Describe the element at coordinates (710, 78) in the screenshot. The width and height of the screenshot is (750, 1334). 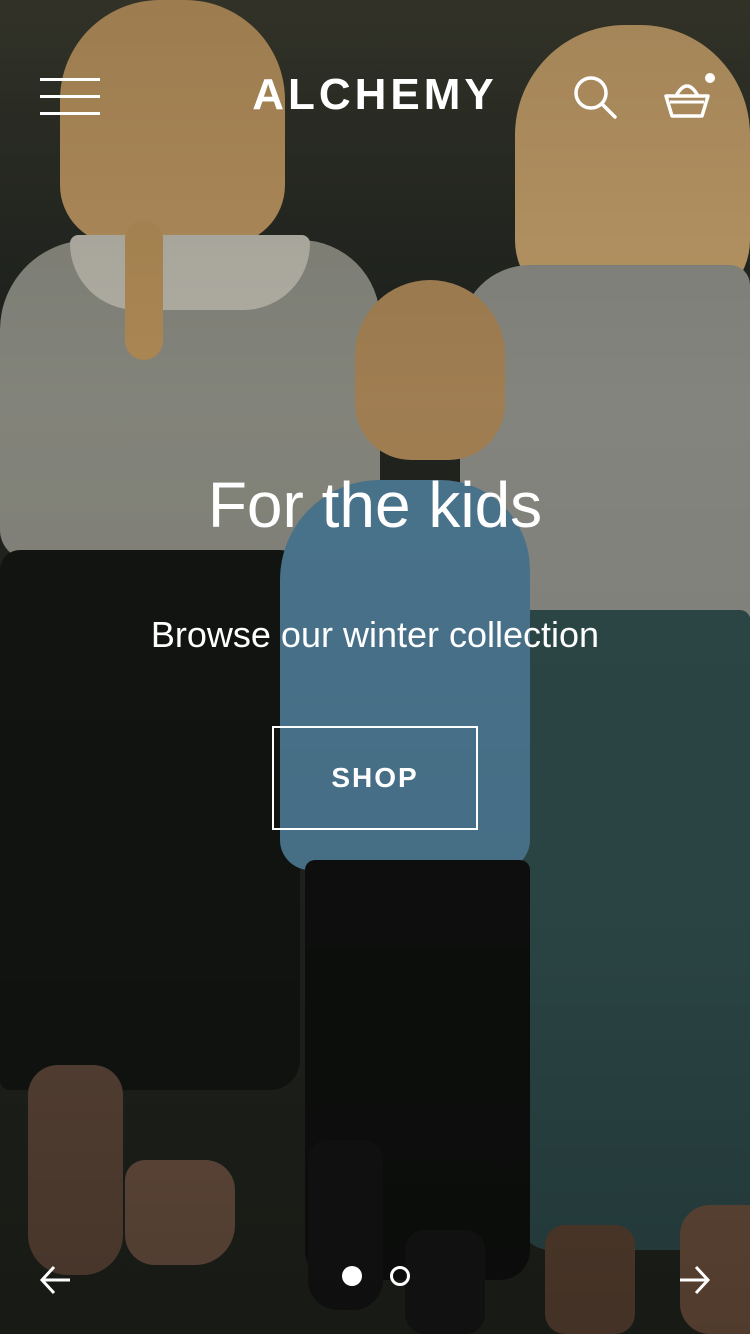
I see `cart-indicator-dot` at that location.